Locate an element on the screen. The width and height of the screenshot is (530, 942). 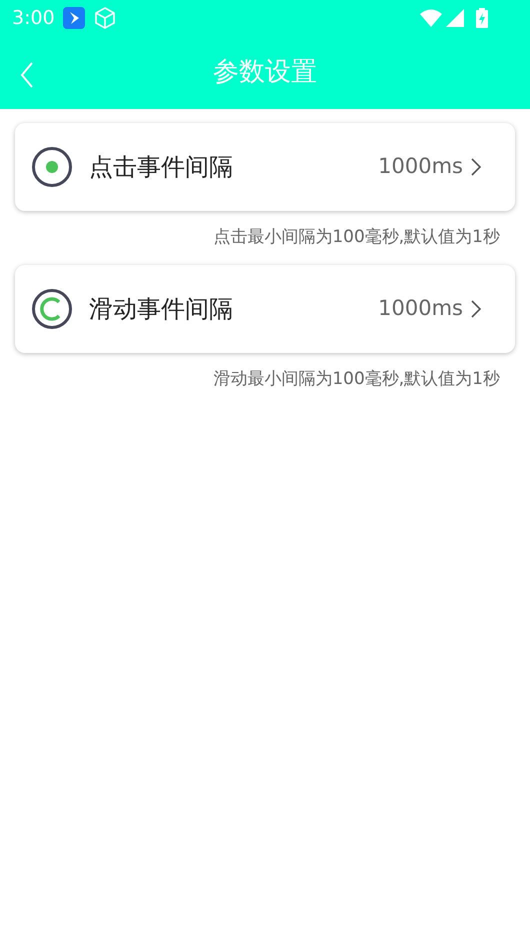
status-time: 3:00 is located at coordinates (33, 18).